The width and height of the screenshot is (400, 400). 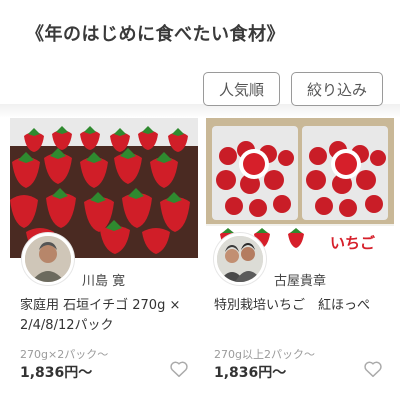 What do you see at coordinates (264, 354) in the screenshot?
I see `product-quantity: 270g以上2パック～` at bounding box center [264, 354].